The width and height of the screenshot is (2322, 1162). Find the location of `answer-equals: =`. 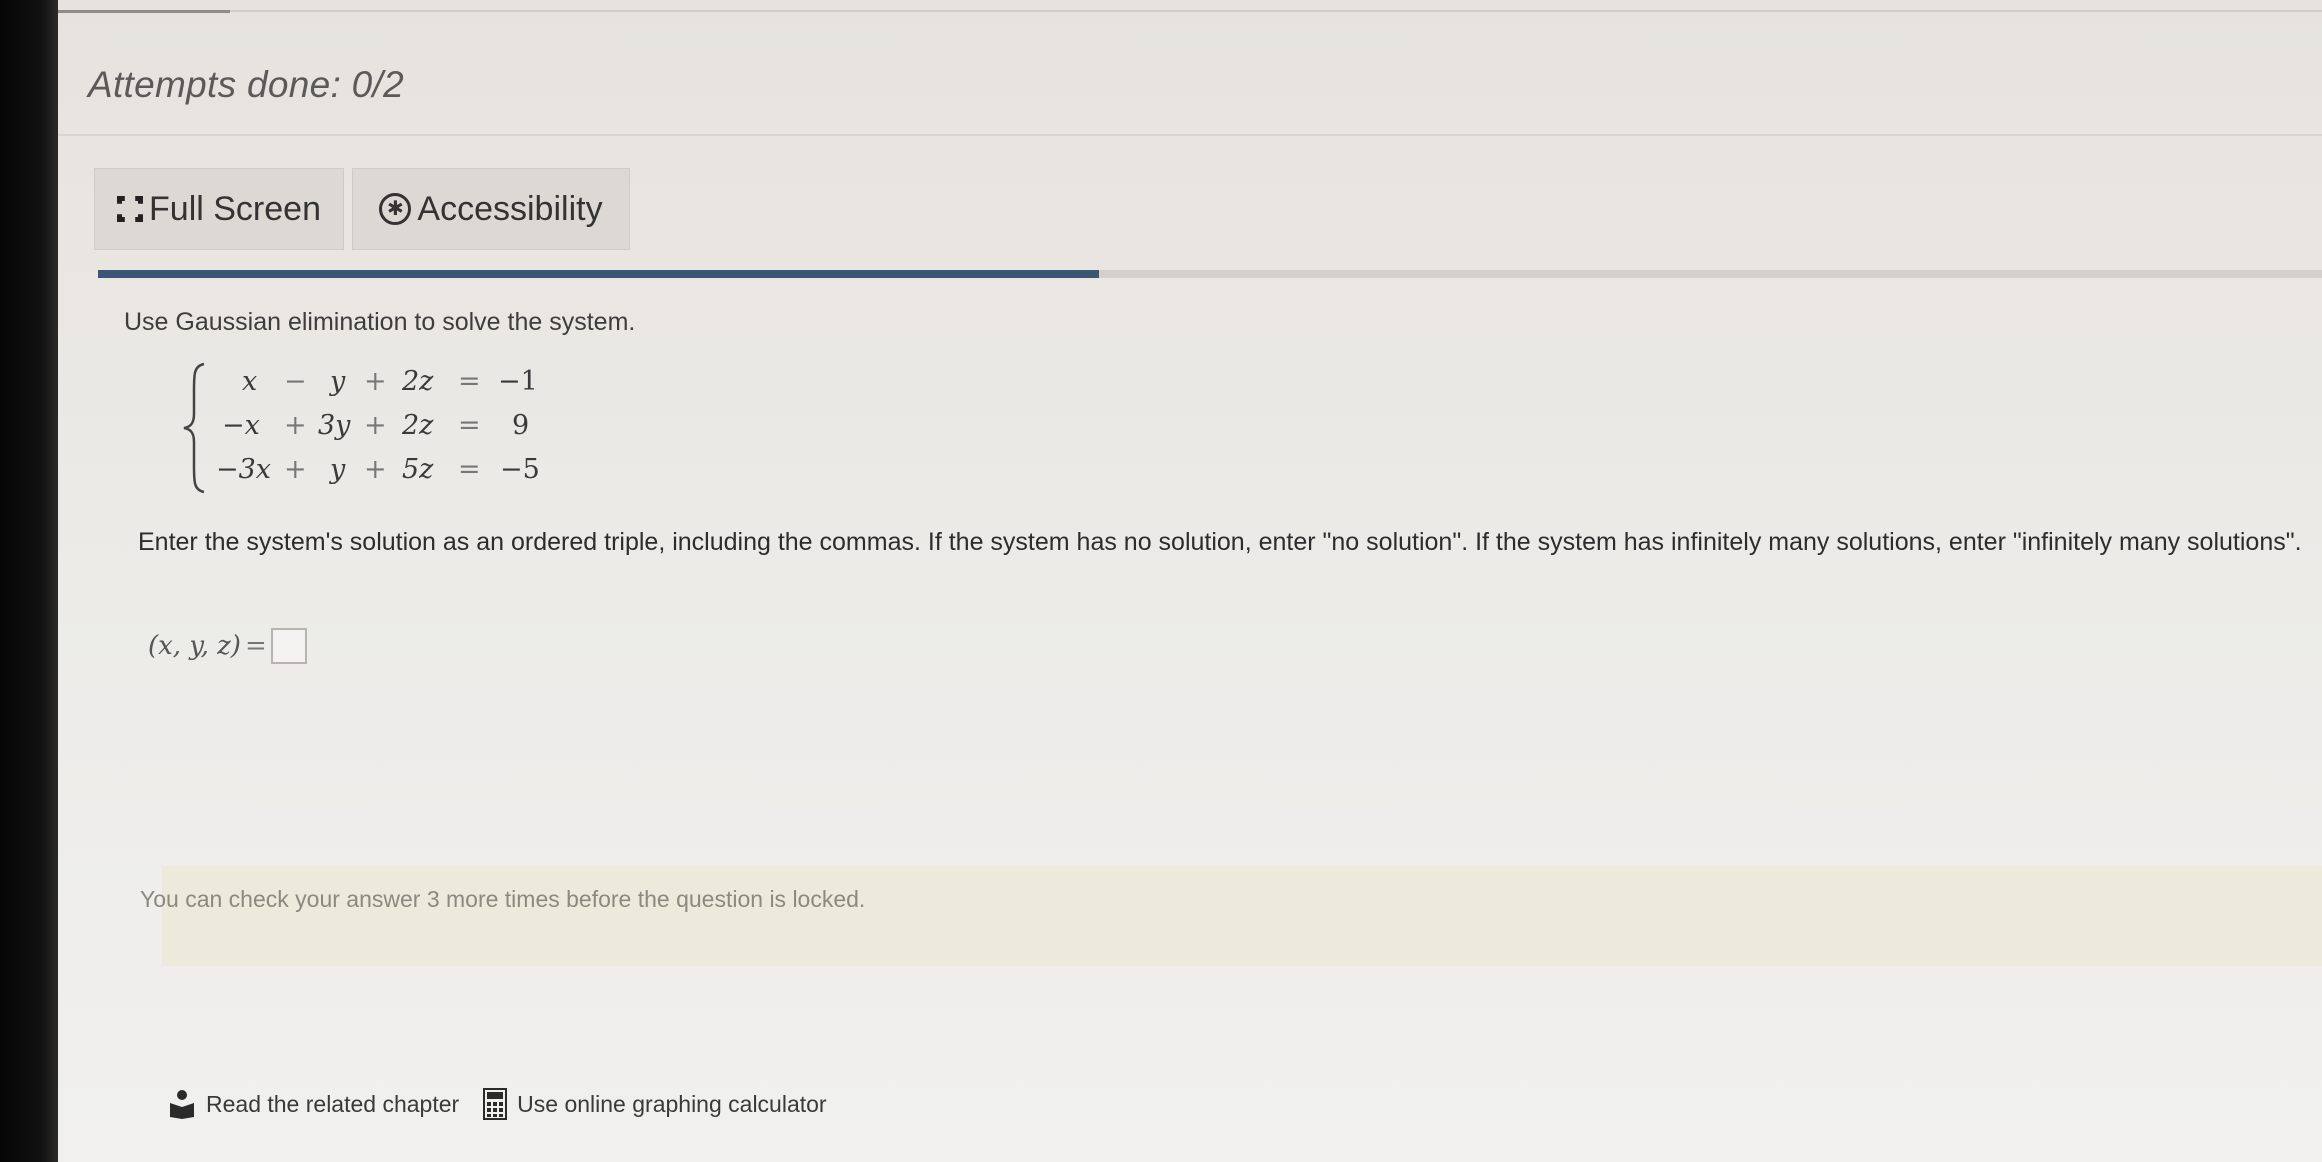

answer-equals: = is located at coordinates (255, 646).